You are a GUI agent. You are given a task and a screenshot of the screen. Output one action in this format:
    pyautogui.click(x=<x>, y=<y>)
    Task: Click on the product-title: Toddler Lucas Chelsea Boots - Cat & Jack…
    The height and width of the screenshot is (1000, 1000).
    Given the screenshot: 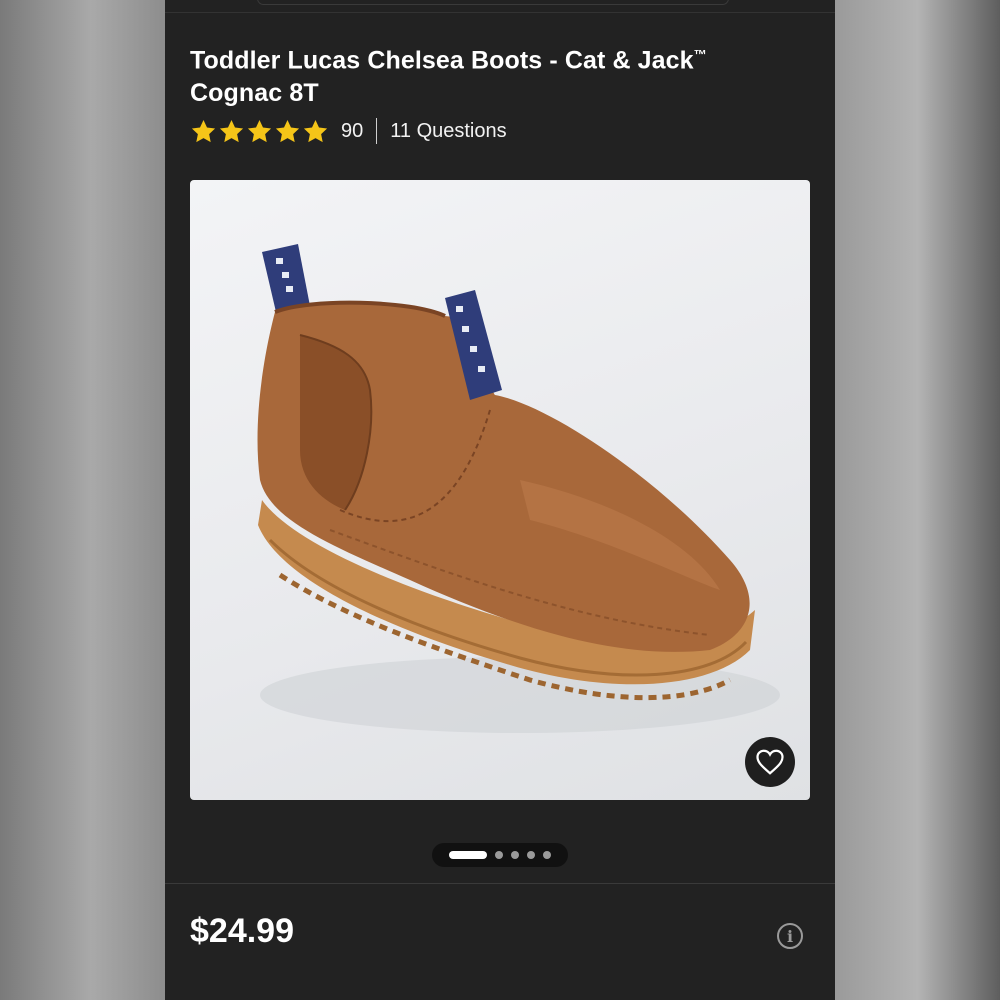 What is the action you would take?
    pyautogui.click(x=500, y=74)
    